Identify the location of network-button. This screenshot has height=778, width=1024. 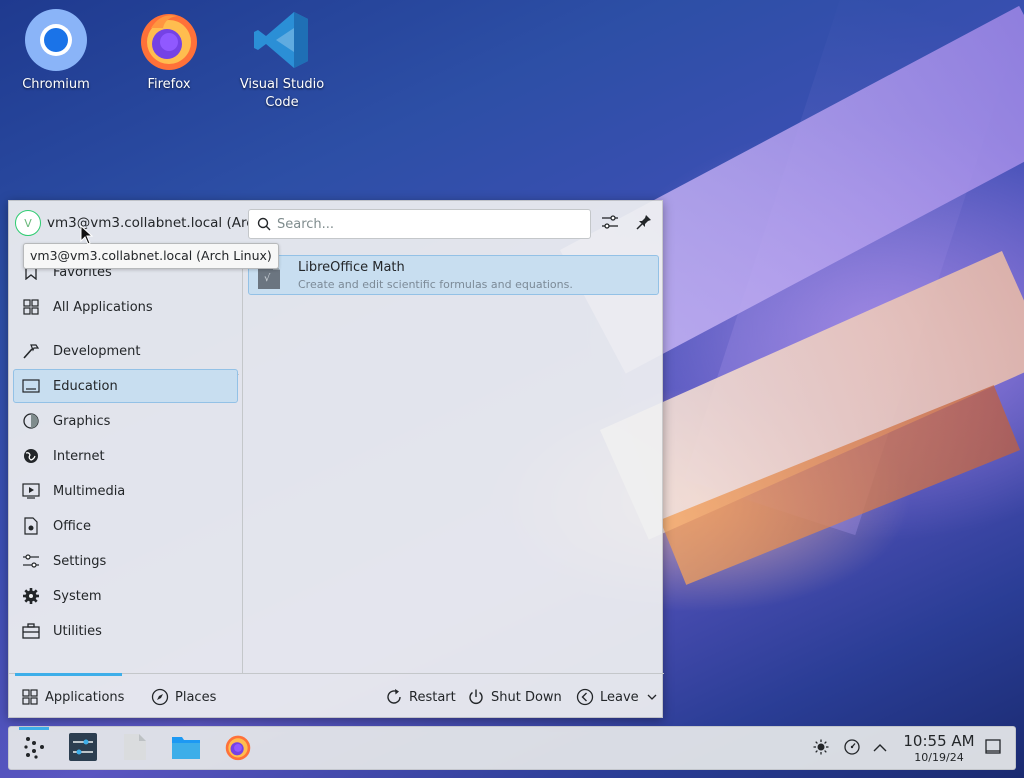
(852, 749).